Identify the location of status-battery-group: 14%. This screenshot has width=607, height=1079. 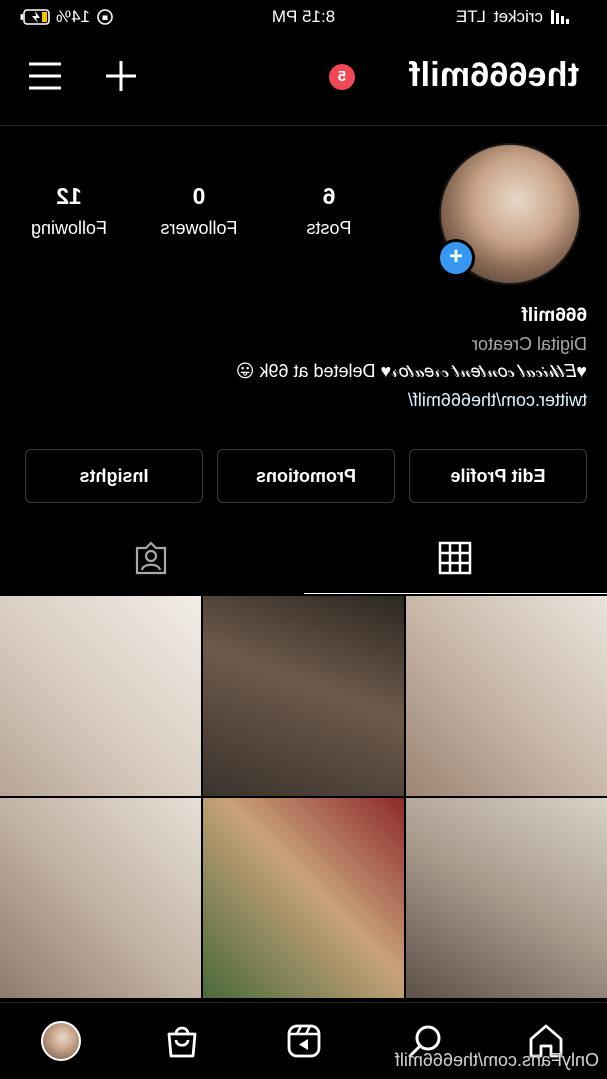
(67, 17).